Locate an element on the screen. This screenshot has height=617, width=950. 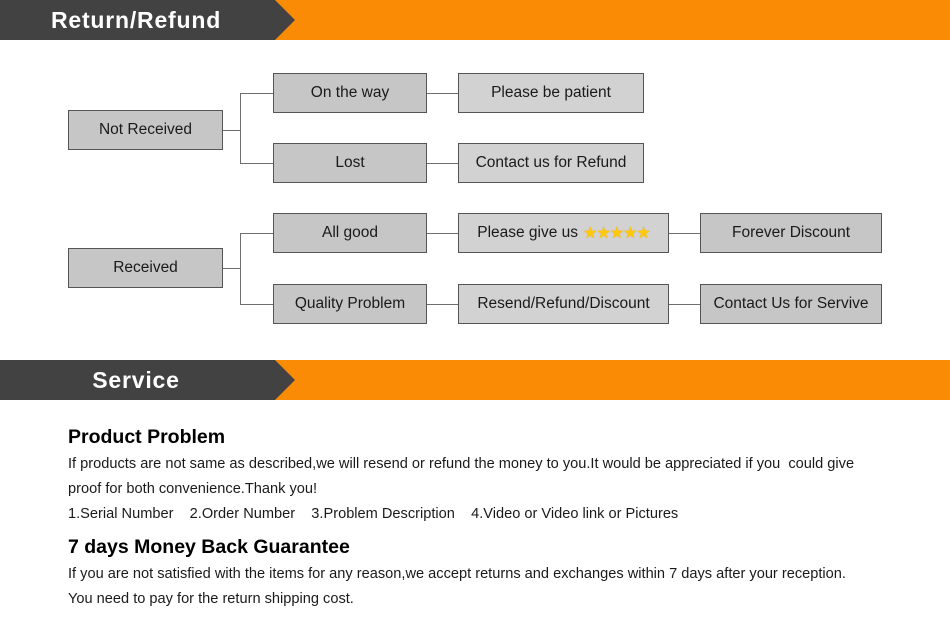
flow-node-all-good: All good is located at coordinates (350, 233).